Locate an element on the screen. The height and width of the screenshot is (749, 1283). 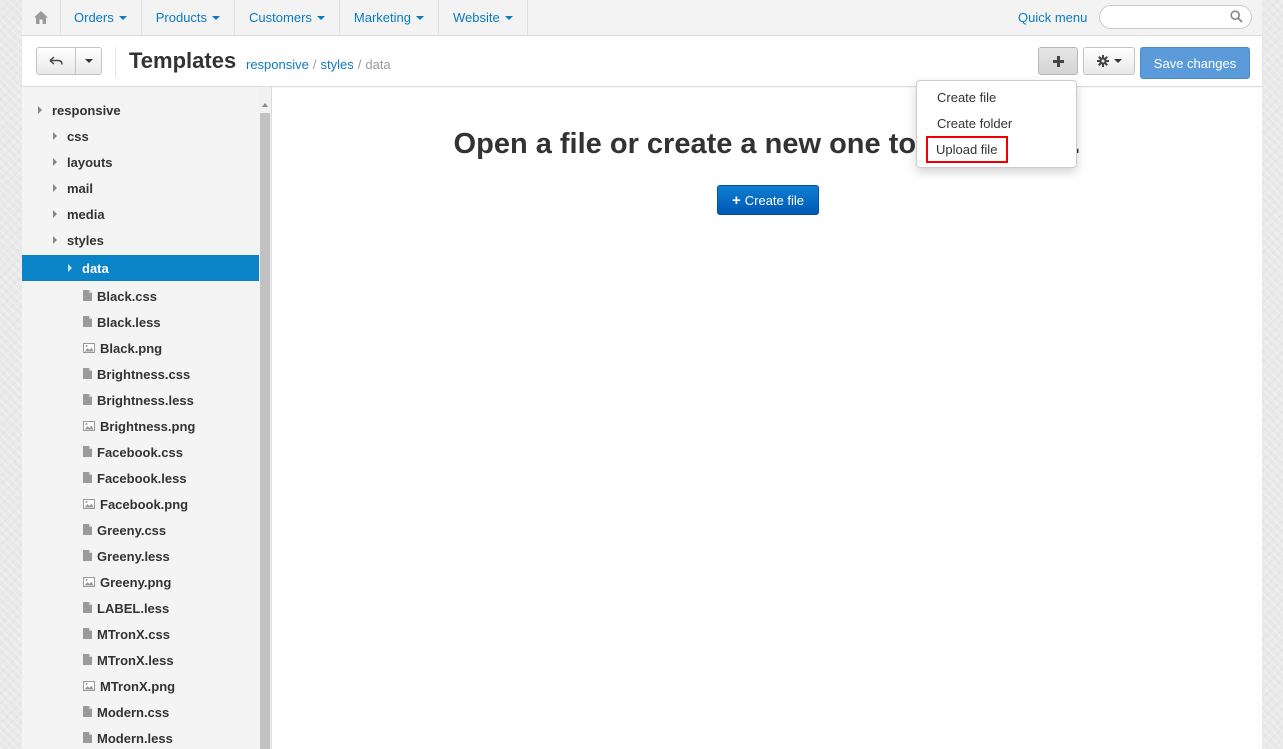
tree-file: MTronX.css is located at coordinates (140, 634).